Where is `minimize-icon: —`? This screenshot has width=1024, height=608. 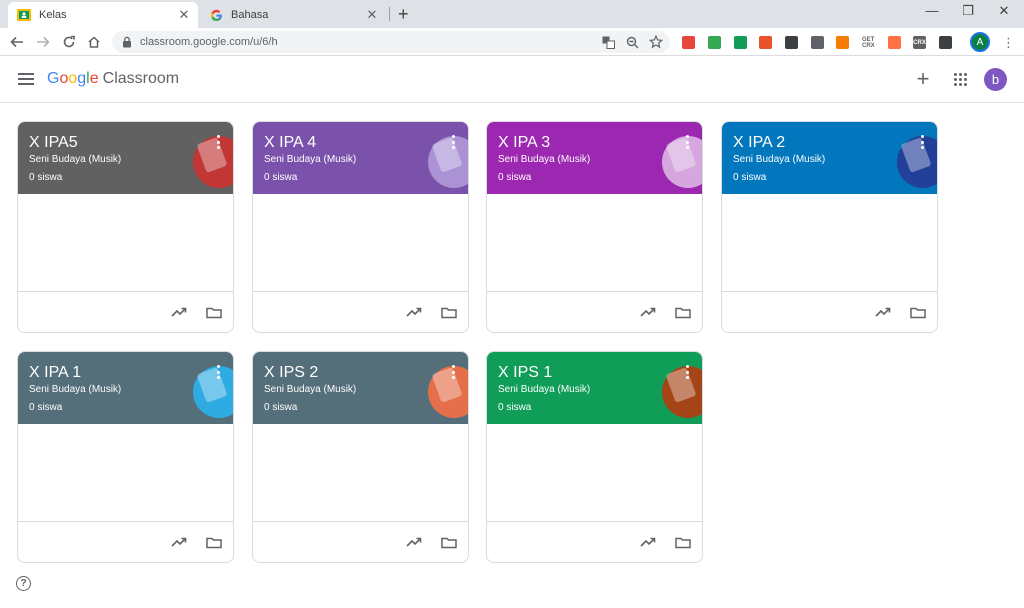 minimize-icon: — is located at coordinates (932, 10).